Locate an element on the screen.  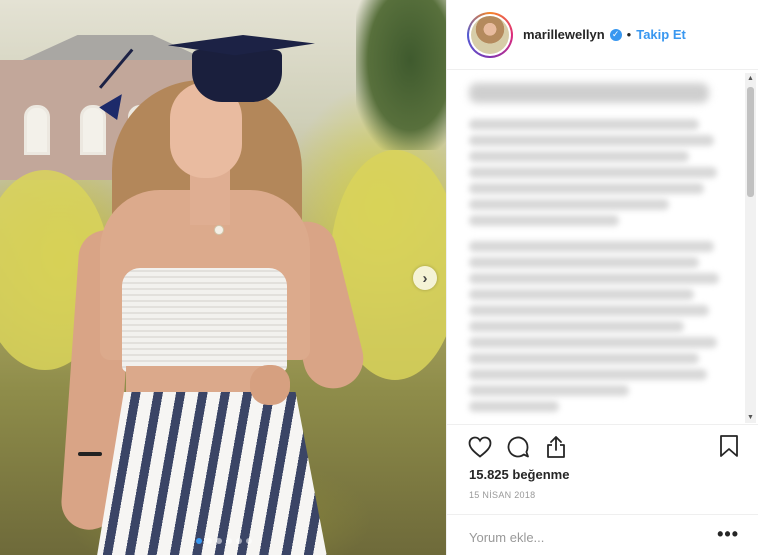
comment-box: ••• is located at coordinates (602, 534).